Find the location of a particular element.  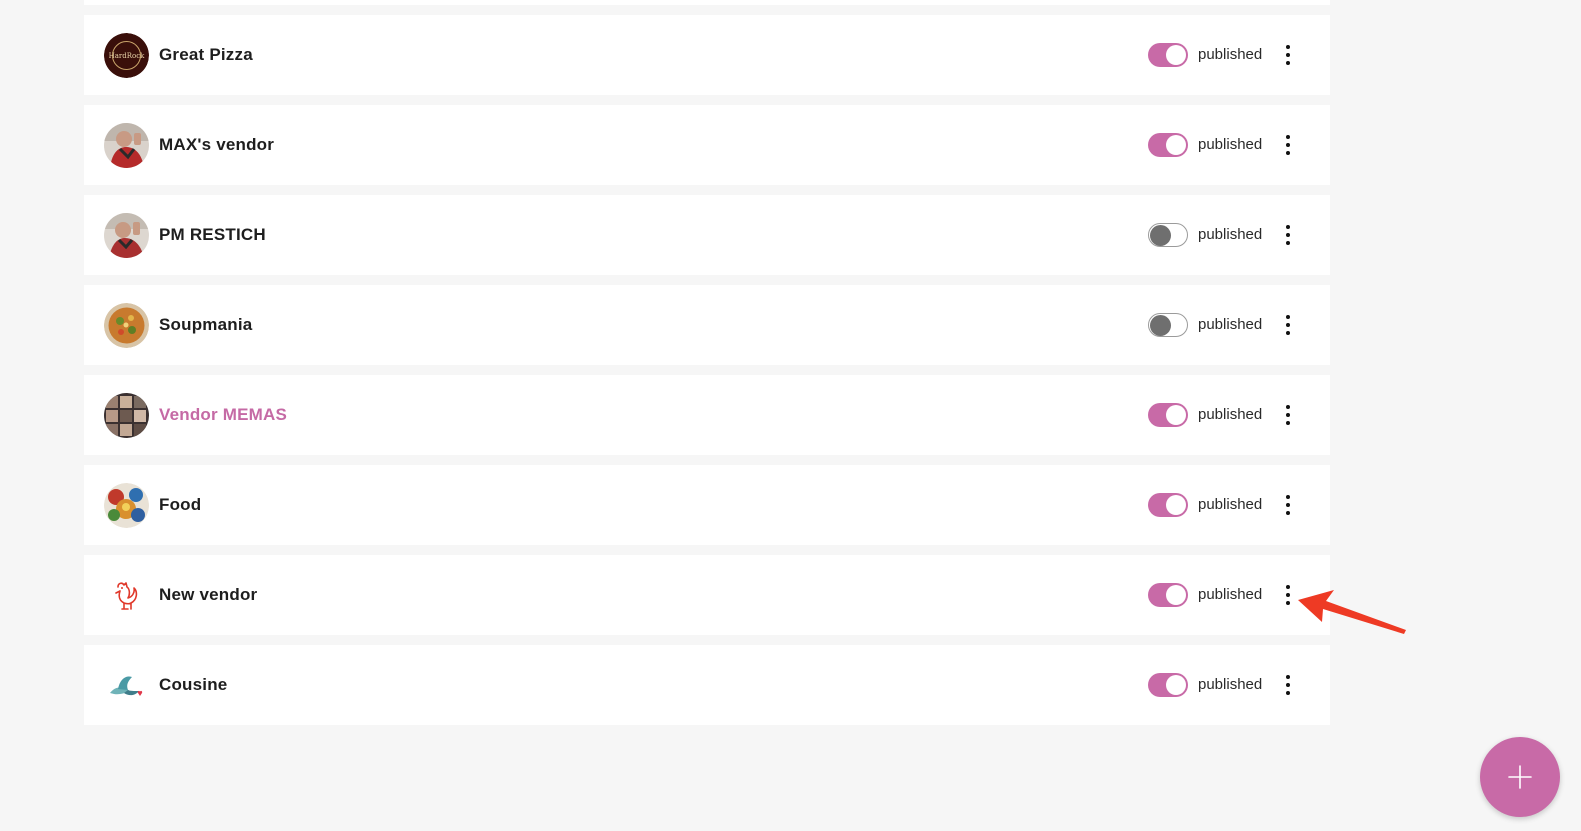

bird-logo-icon is located at coordinates (126, 685).